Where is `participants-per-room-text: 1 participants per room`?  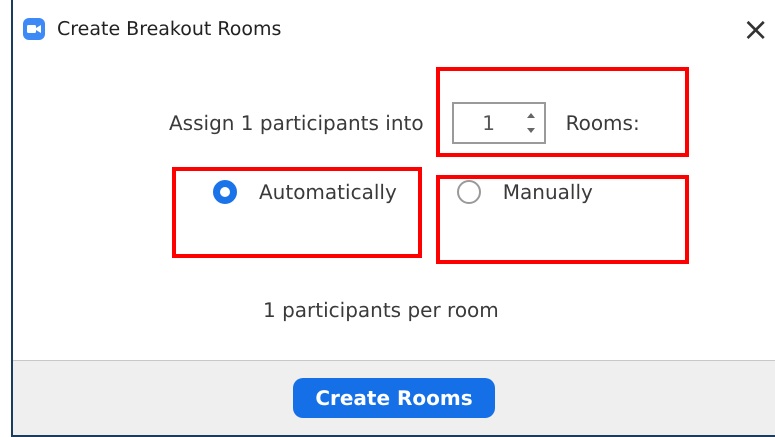
participants-per-room-text: 1 participants per room is located at coordinates (381, 310).